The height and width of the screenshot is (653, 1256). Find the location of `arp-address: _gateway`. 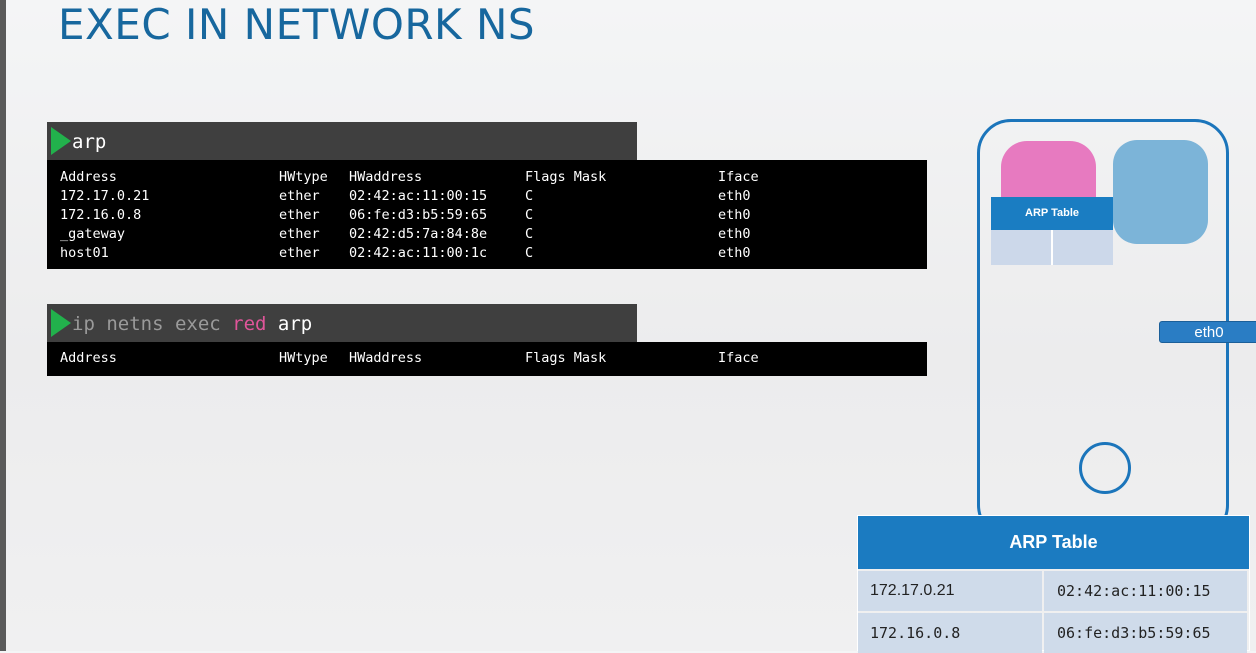

arp-address: _gateway is located at coordinates (93, 234).